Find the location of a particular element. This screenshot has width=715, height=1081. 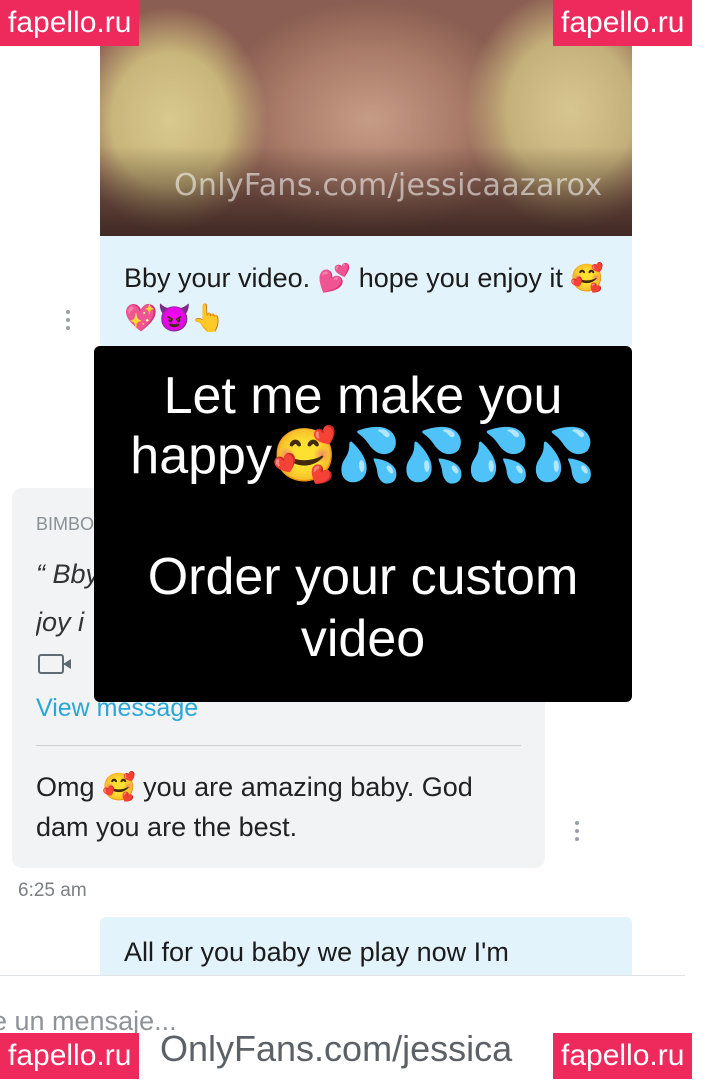

photo-watermark-text: OnlyFans.com/jessicaazarox is located at coordinates (388, 185).